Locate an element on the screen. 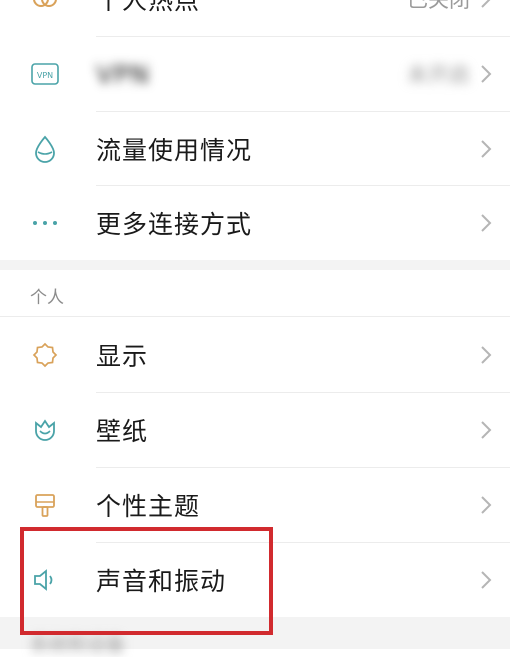  water-drop-icon is located at coordinates (45, 149).